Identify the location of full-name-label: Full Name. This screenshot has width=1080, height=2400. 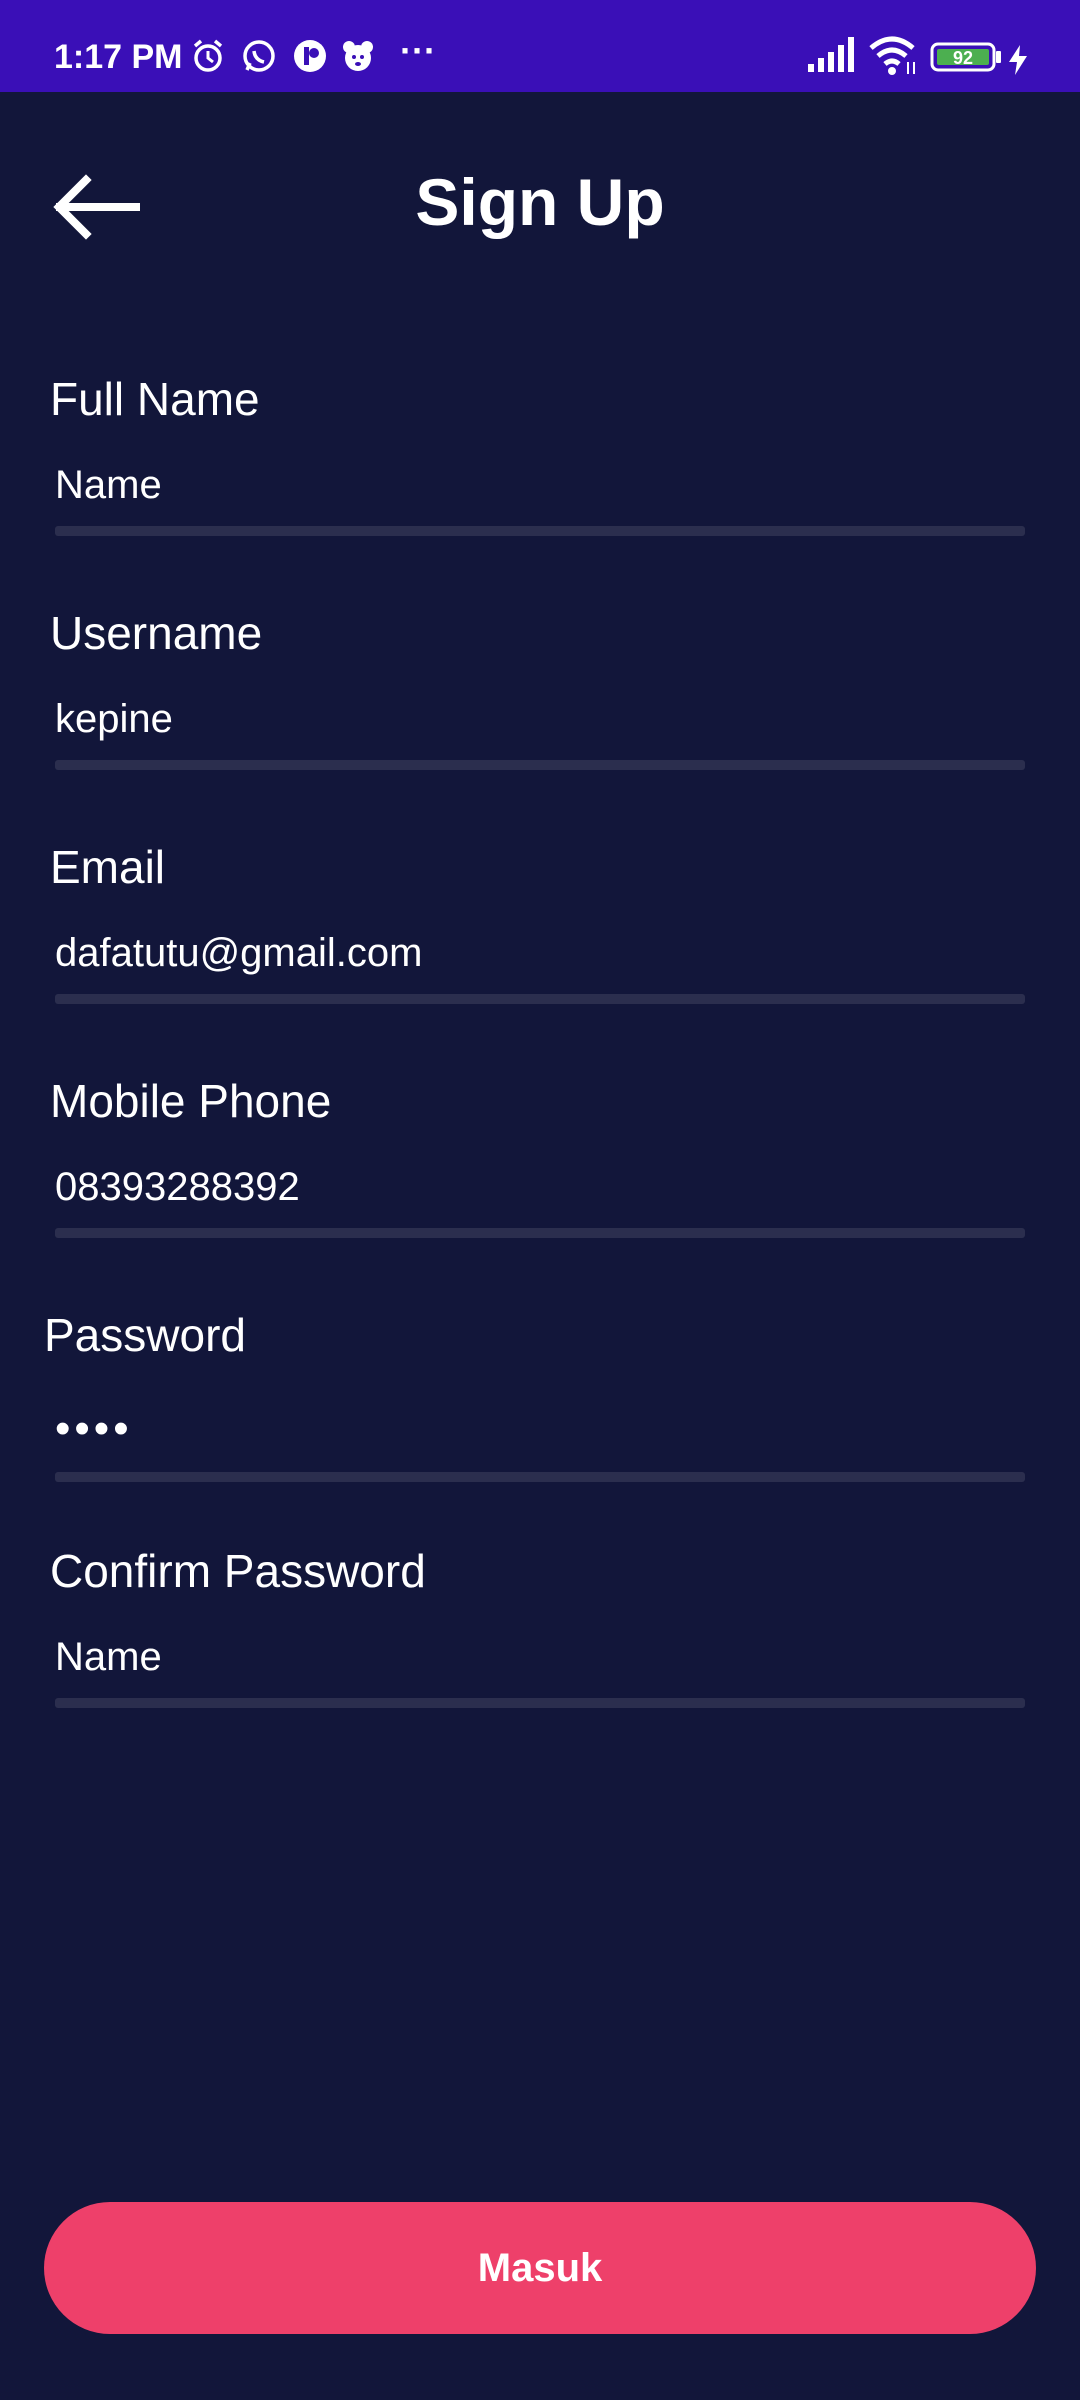
(155, 399).